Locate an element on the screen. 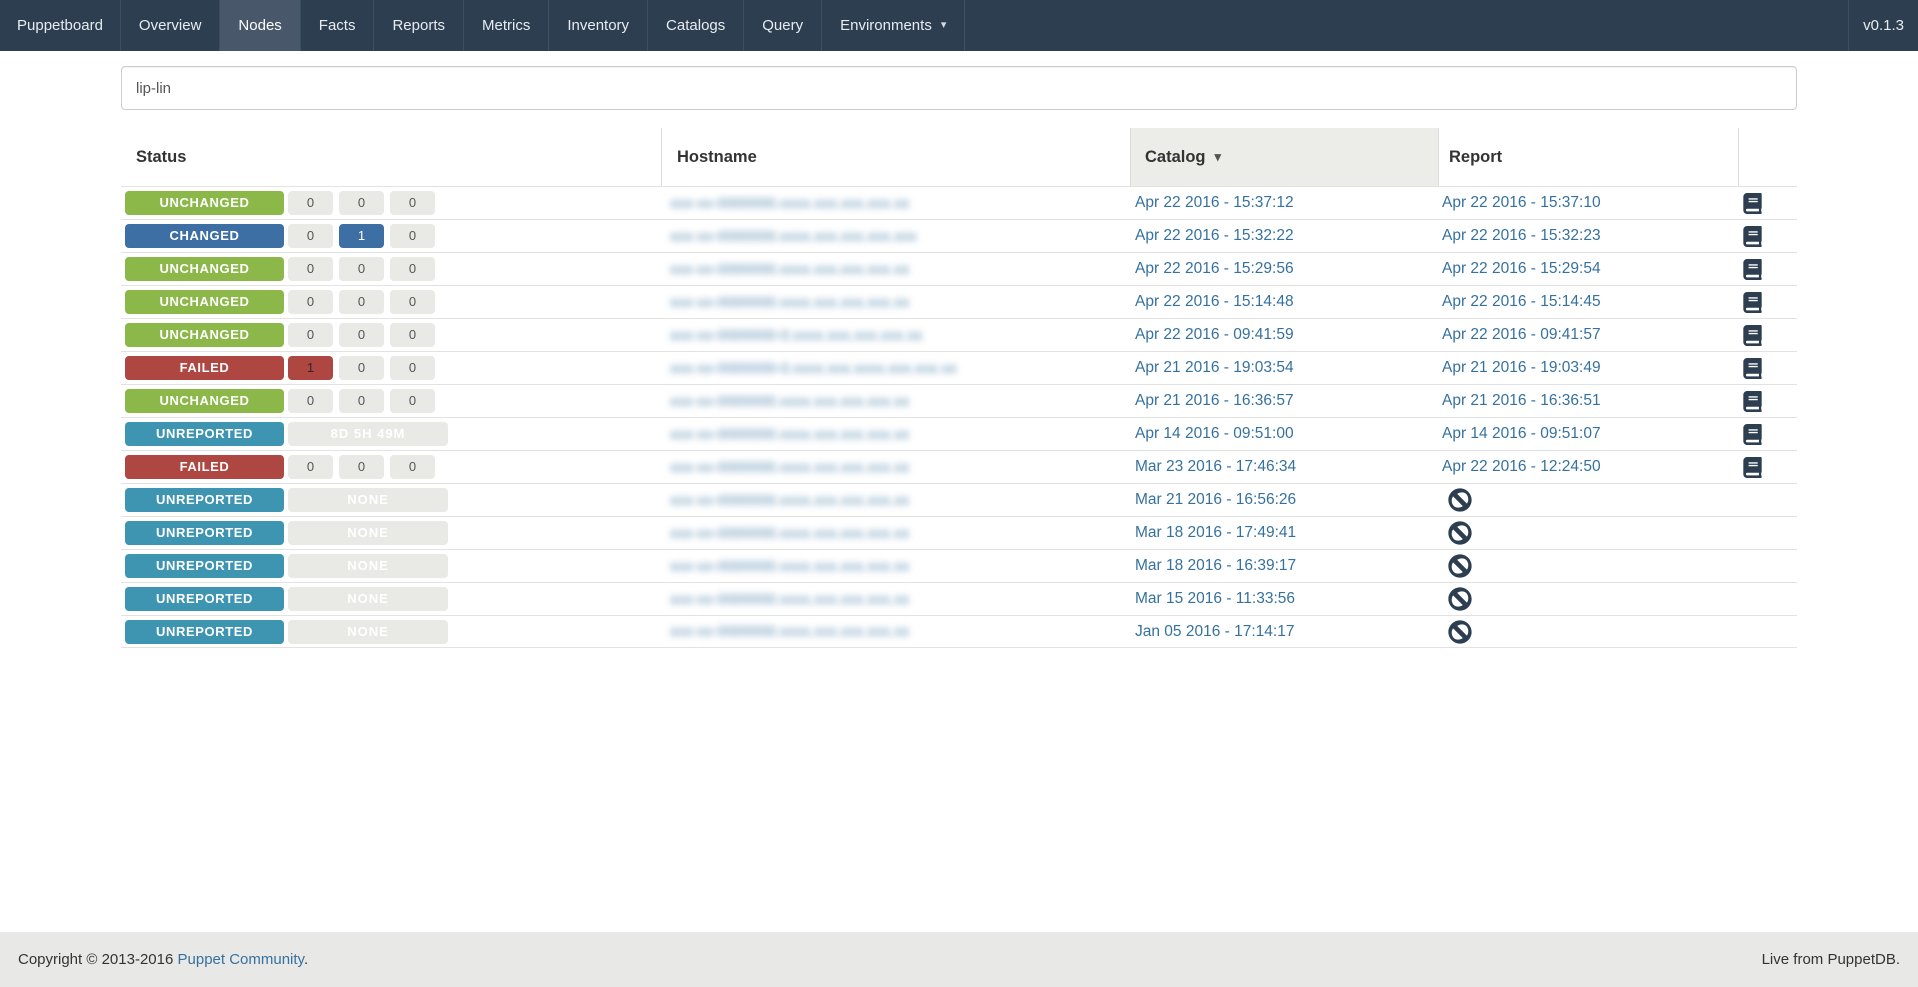  actions-cell is located at coordinates (1768, 599).